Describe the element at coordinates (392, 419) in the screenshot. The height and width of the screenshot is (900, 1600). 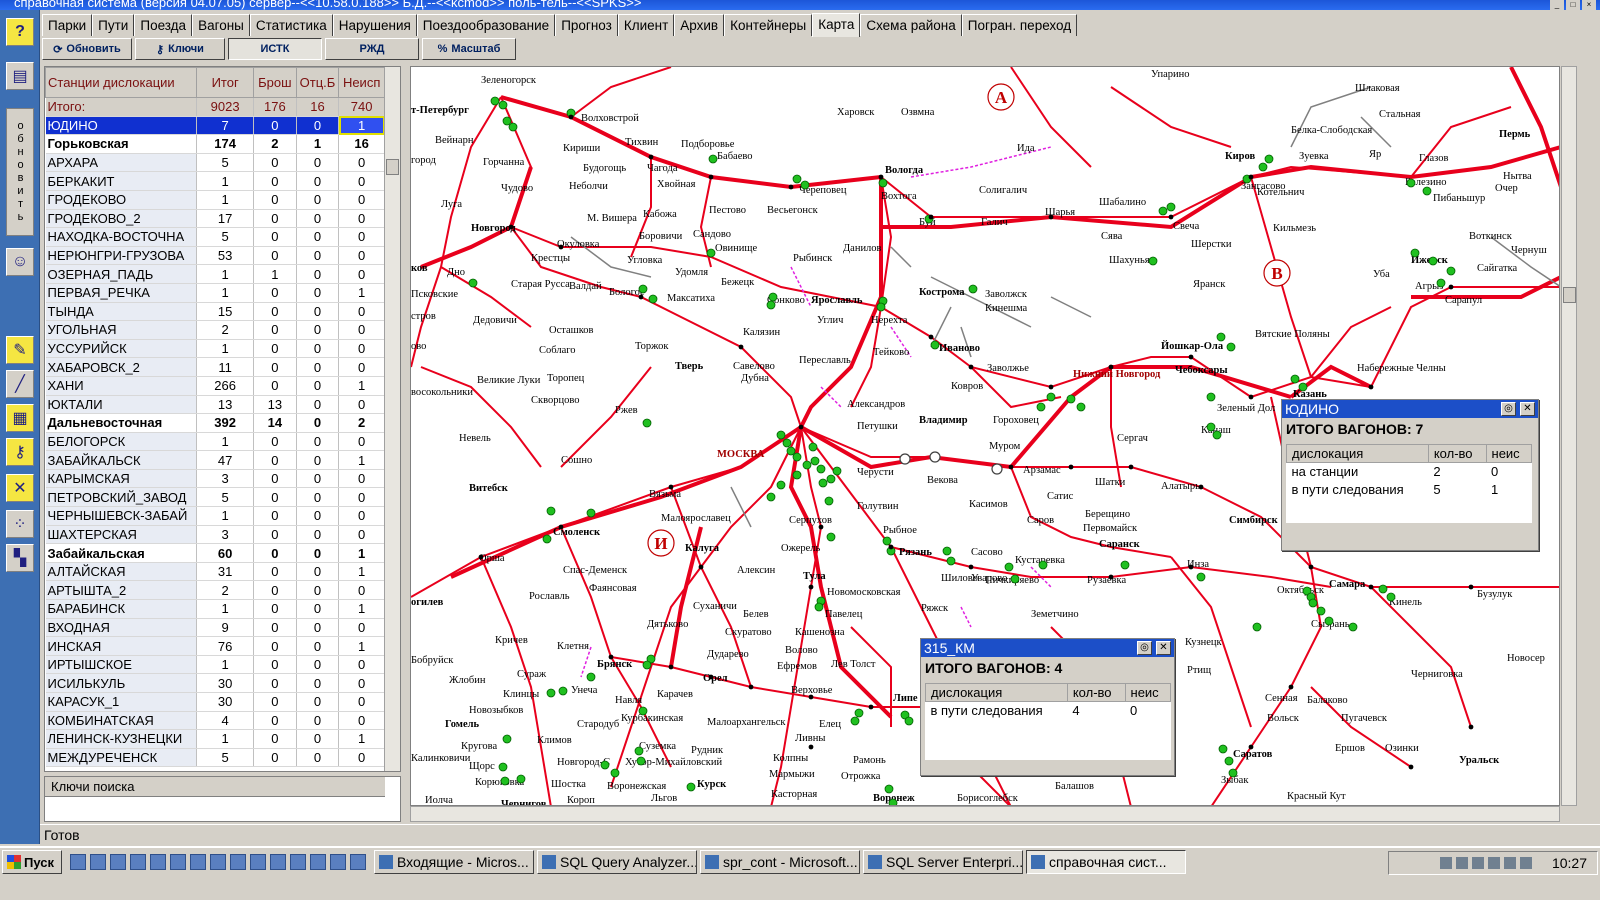
I see `grid-scrollbar` at that location.